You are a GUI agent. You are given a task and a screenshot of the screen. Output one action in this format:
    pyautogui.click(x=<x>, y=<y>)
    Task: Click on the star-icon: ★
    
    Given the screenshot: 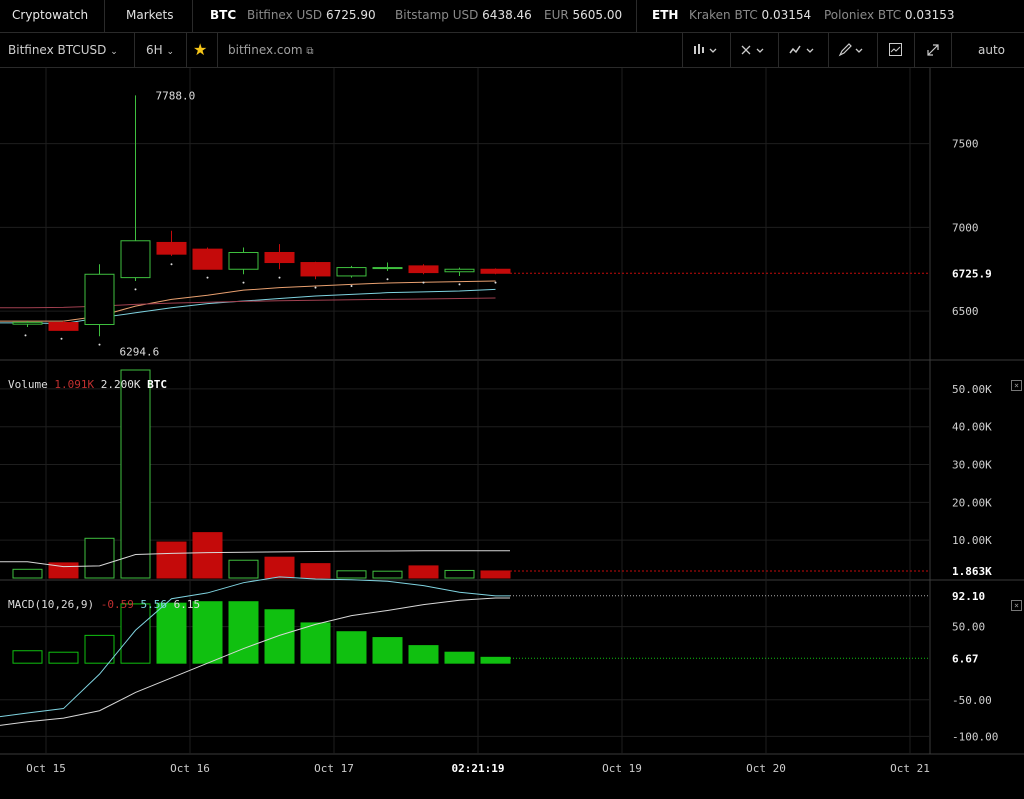 What is the action you would take?
    pyautogui.click(x=200, y=50)
    